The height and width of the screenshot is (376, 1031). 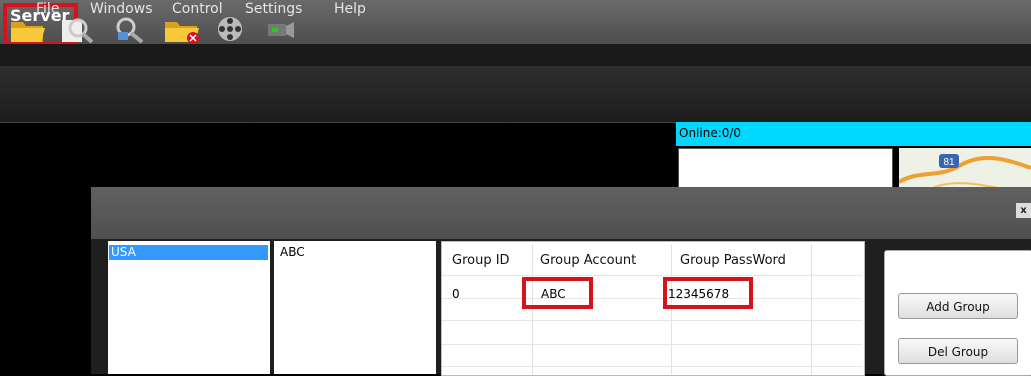 I want to click on camera-icon, so click(x=282, y=29).